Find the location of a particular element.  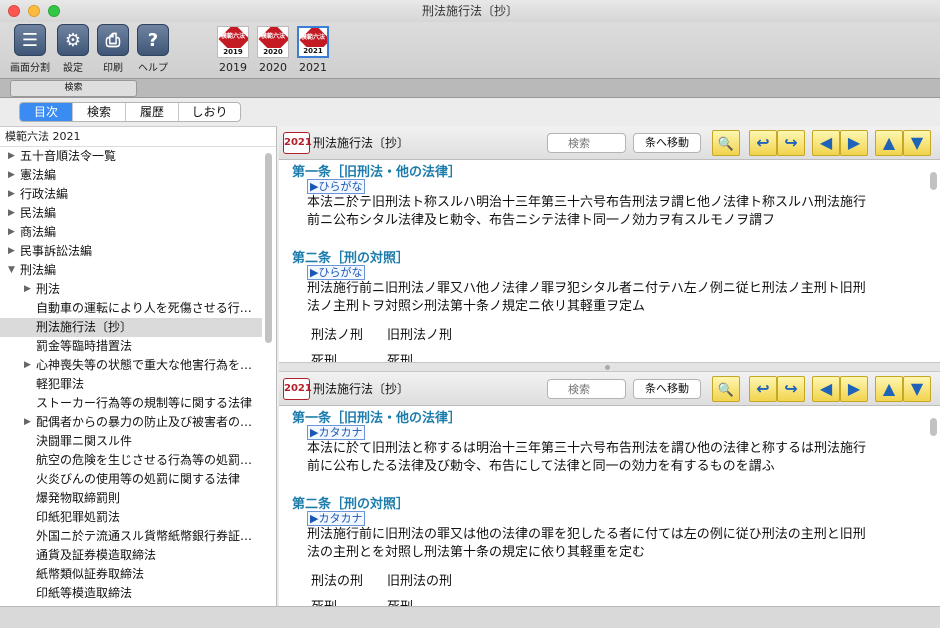

segment-bookmarks: しおり is located at coordinates (209, 112).